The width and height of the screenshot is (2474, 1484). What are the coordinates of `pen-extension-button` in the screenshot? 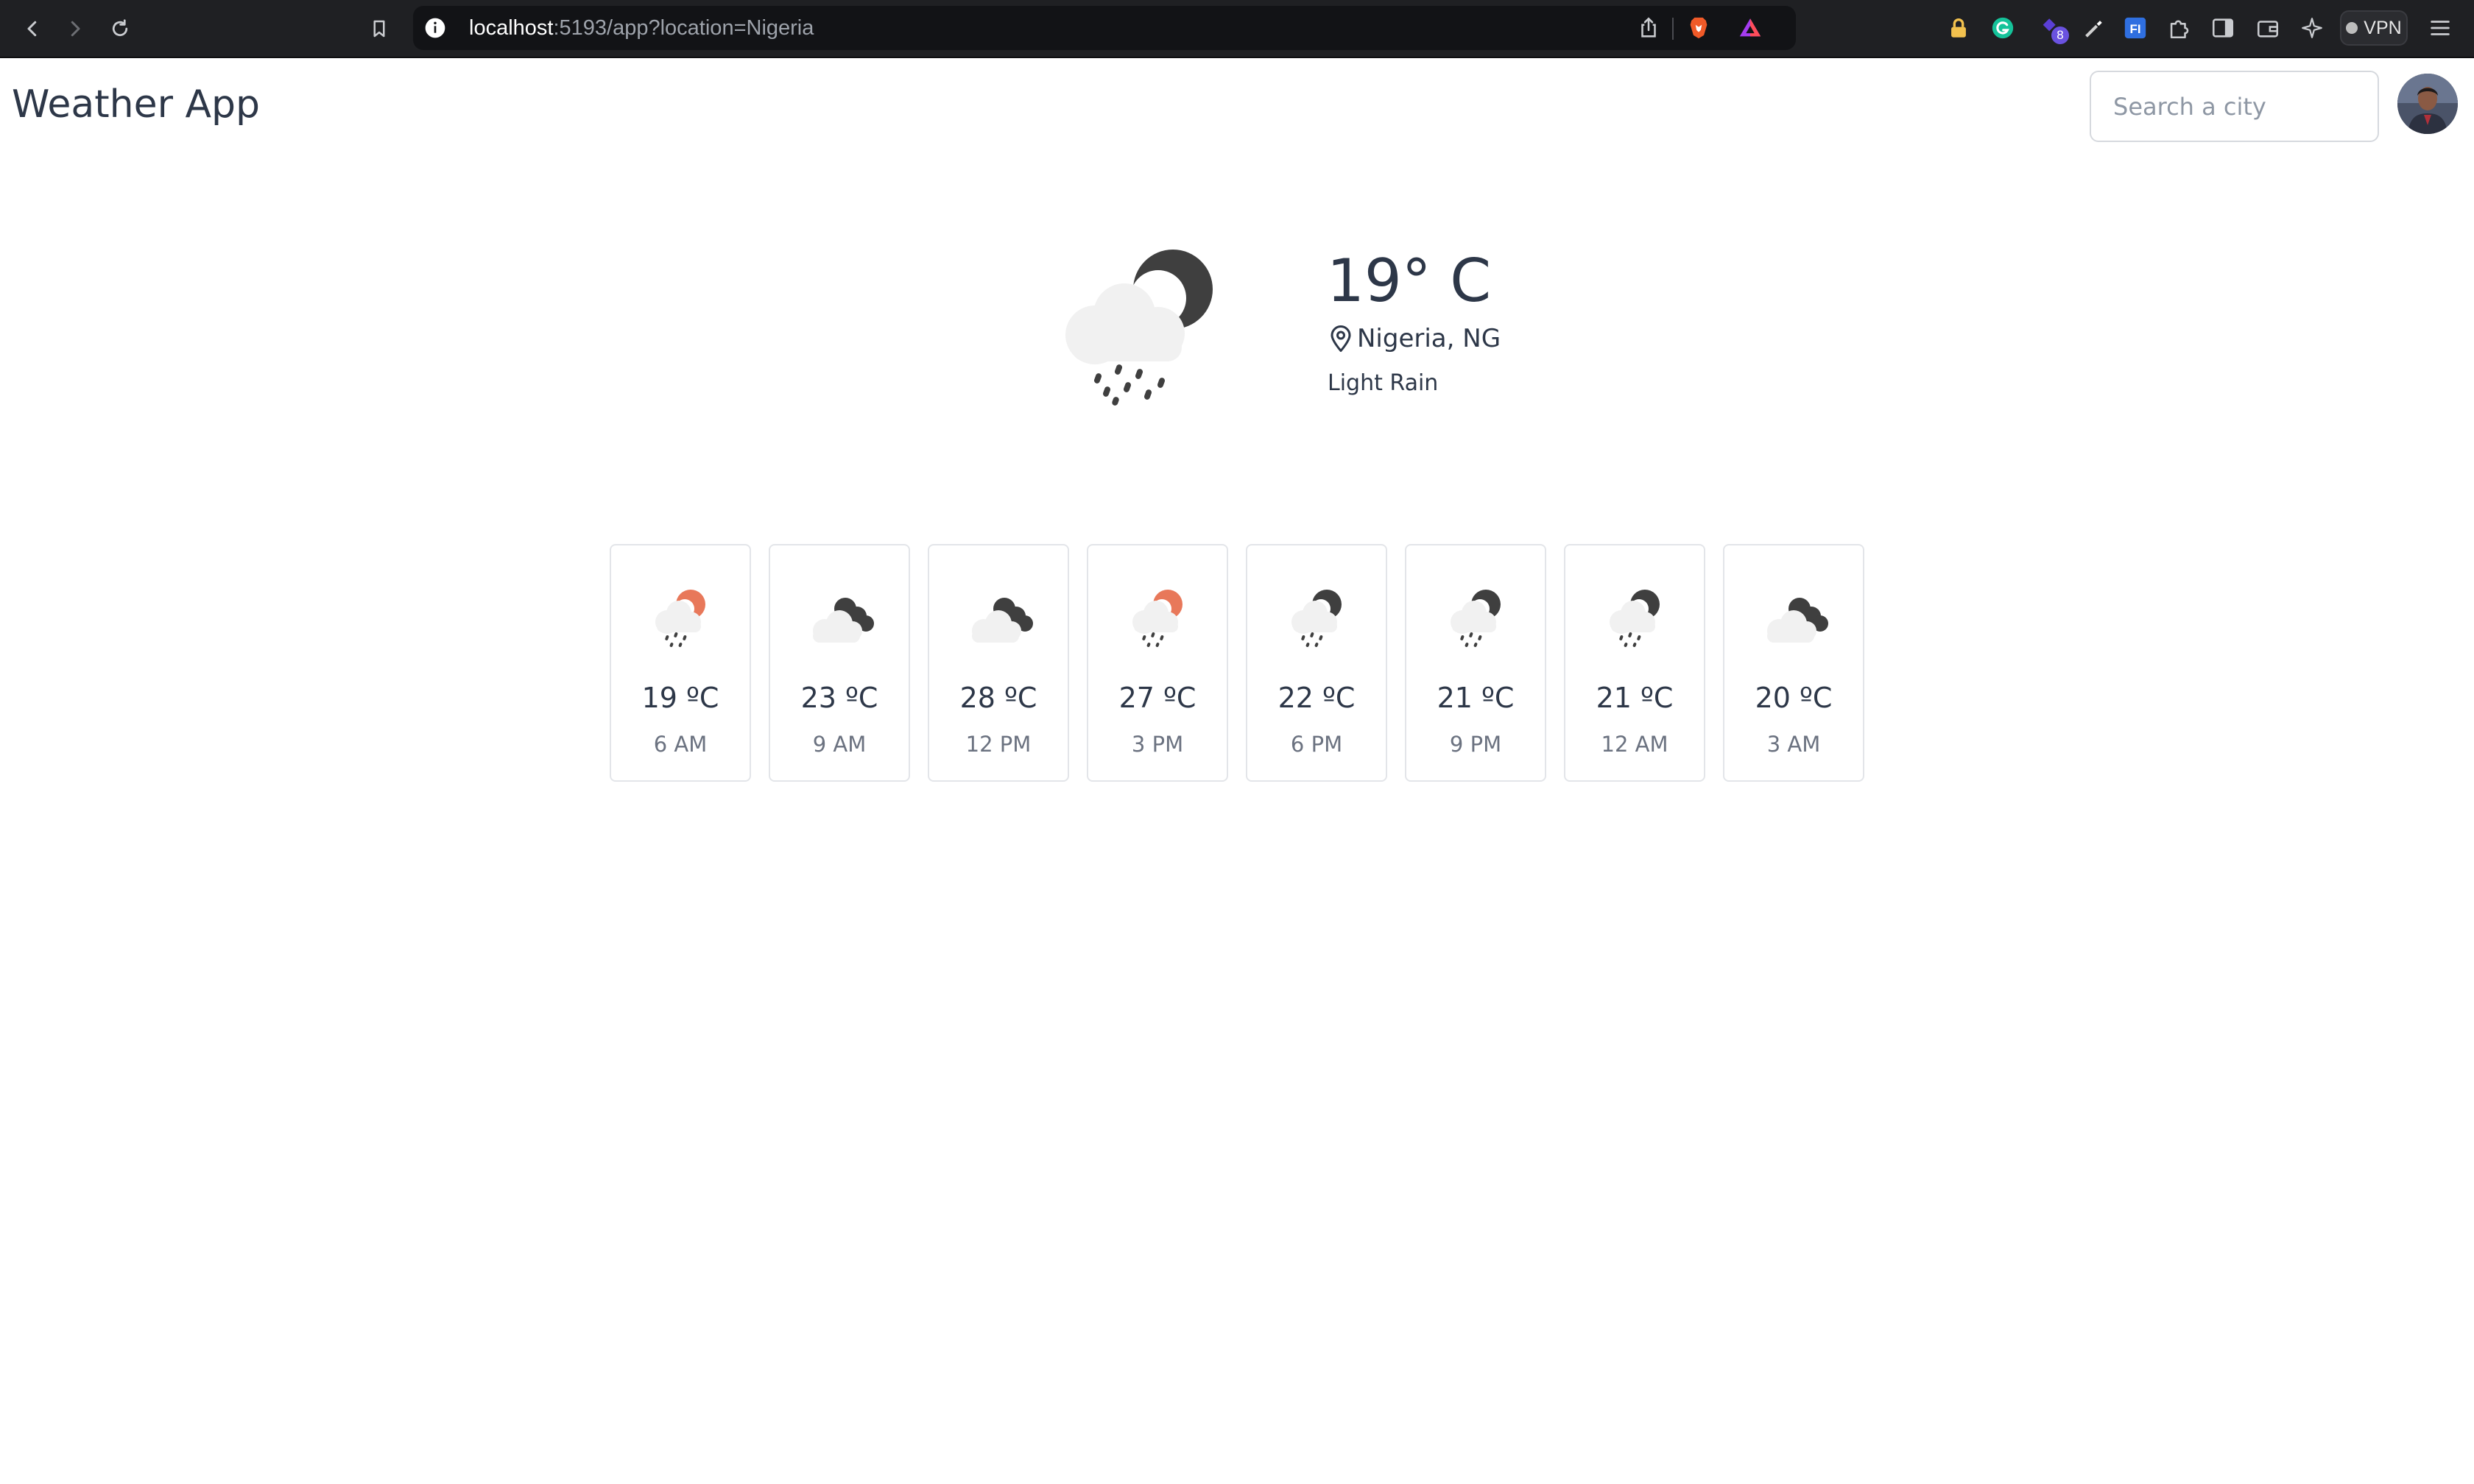 It's located at (2093, 28).